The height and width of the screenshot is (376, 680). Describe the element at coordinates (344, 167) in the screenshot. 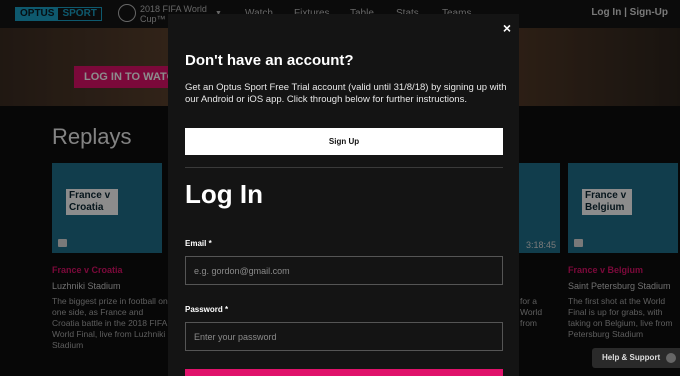

I see `divider` at that location.